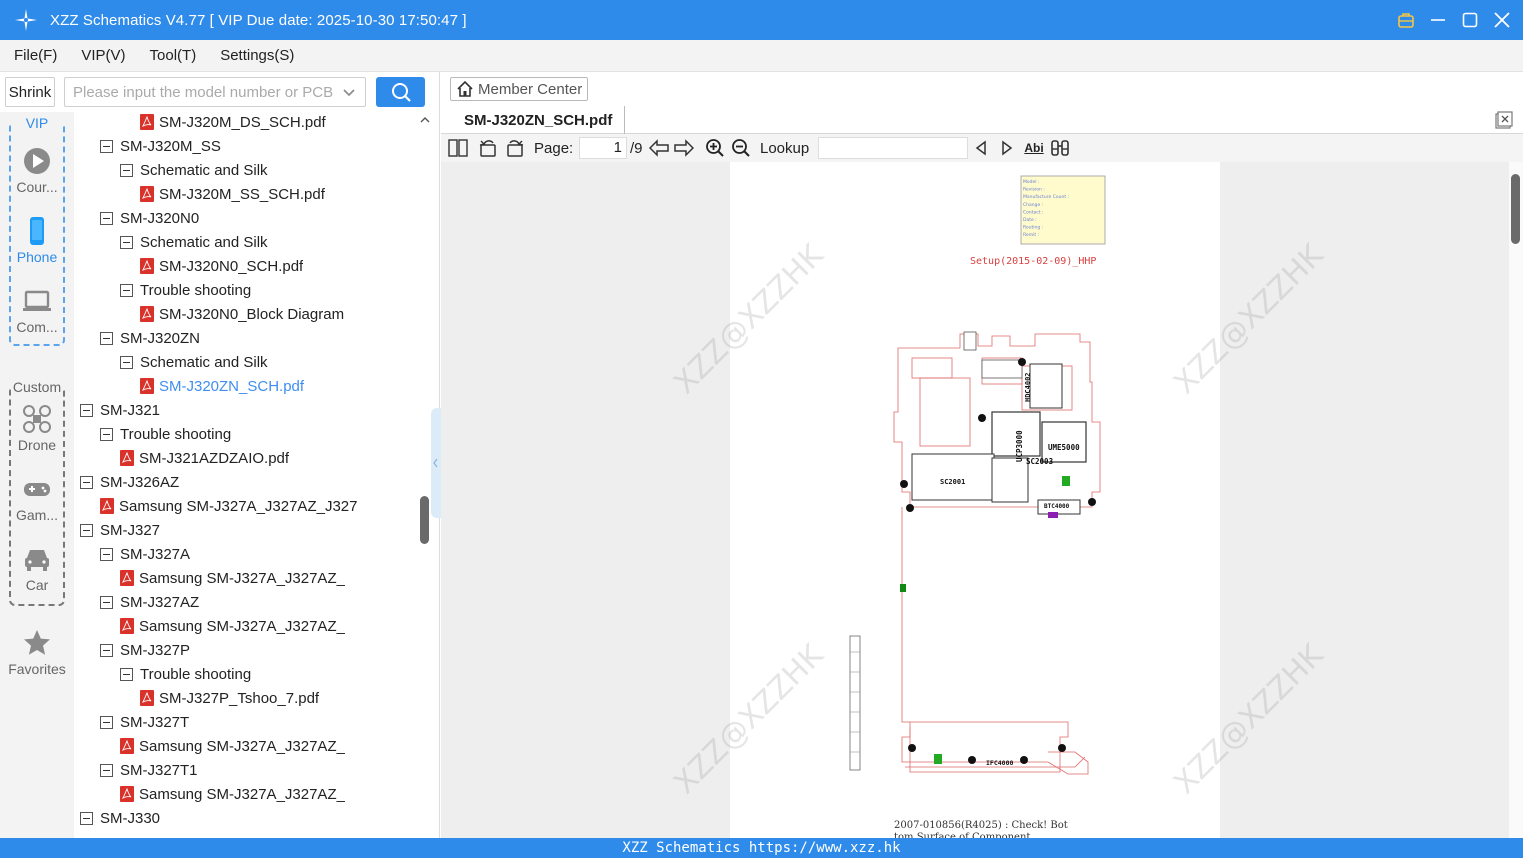  I want to click on tree-file-item: SM-J320M_DS_SCH.pdf, so click(279, 123).